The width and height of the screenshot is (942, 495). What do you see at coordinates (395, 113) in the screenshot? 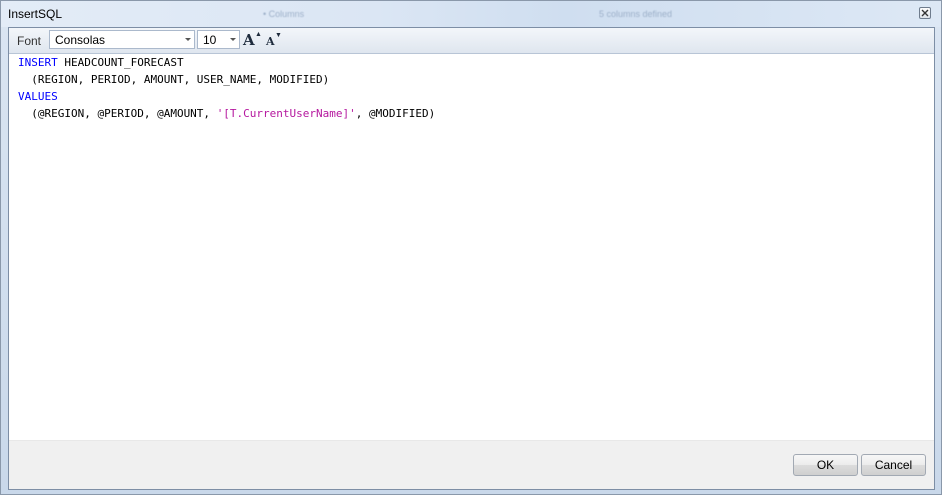
I see `code-text: , @MODIFIED)` at bounding box center [395, 113].